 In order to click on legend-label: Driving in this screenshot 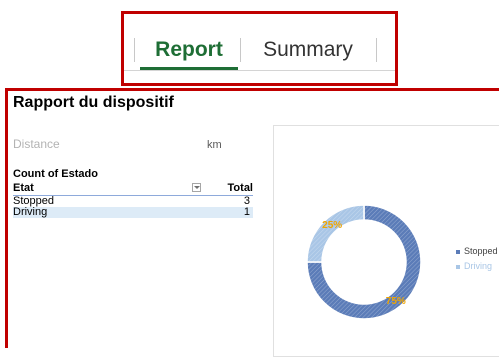, I will do `click(478, 266)`.